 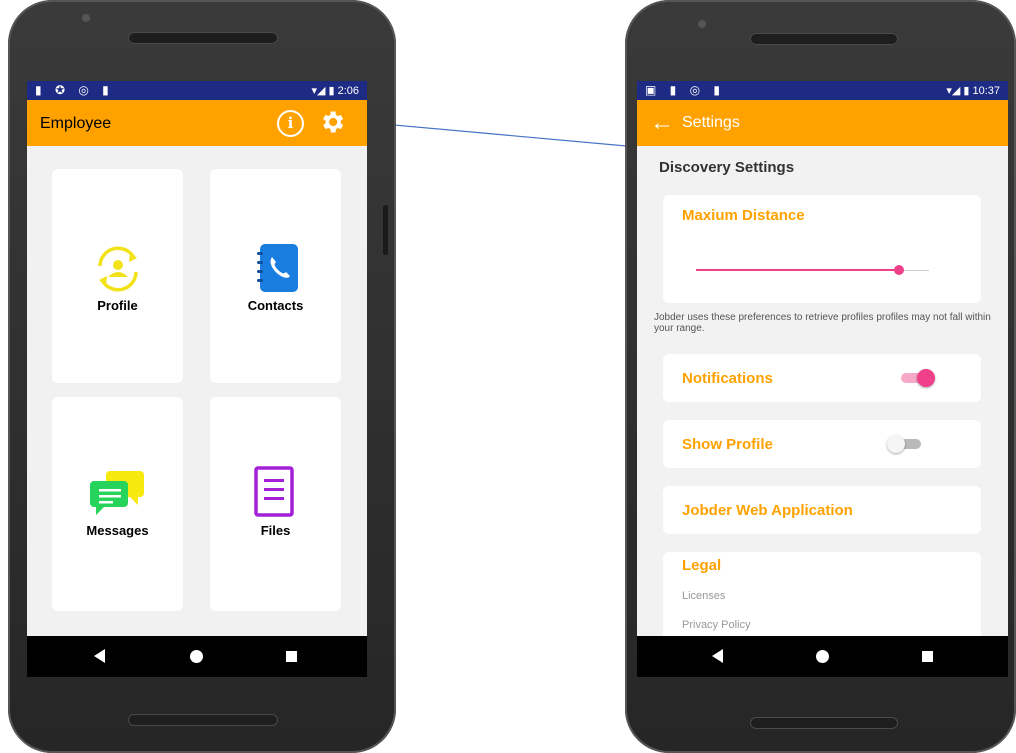 What do you see at coordinates (822, 123) in the screenshot?
I see `app-bar: ← Settings` at bounding box center [822, 123].